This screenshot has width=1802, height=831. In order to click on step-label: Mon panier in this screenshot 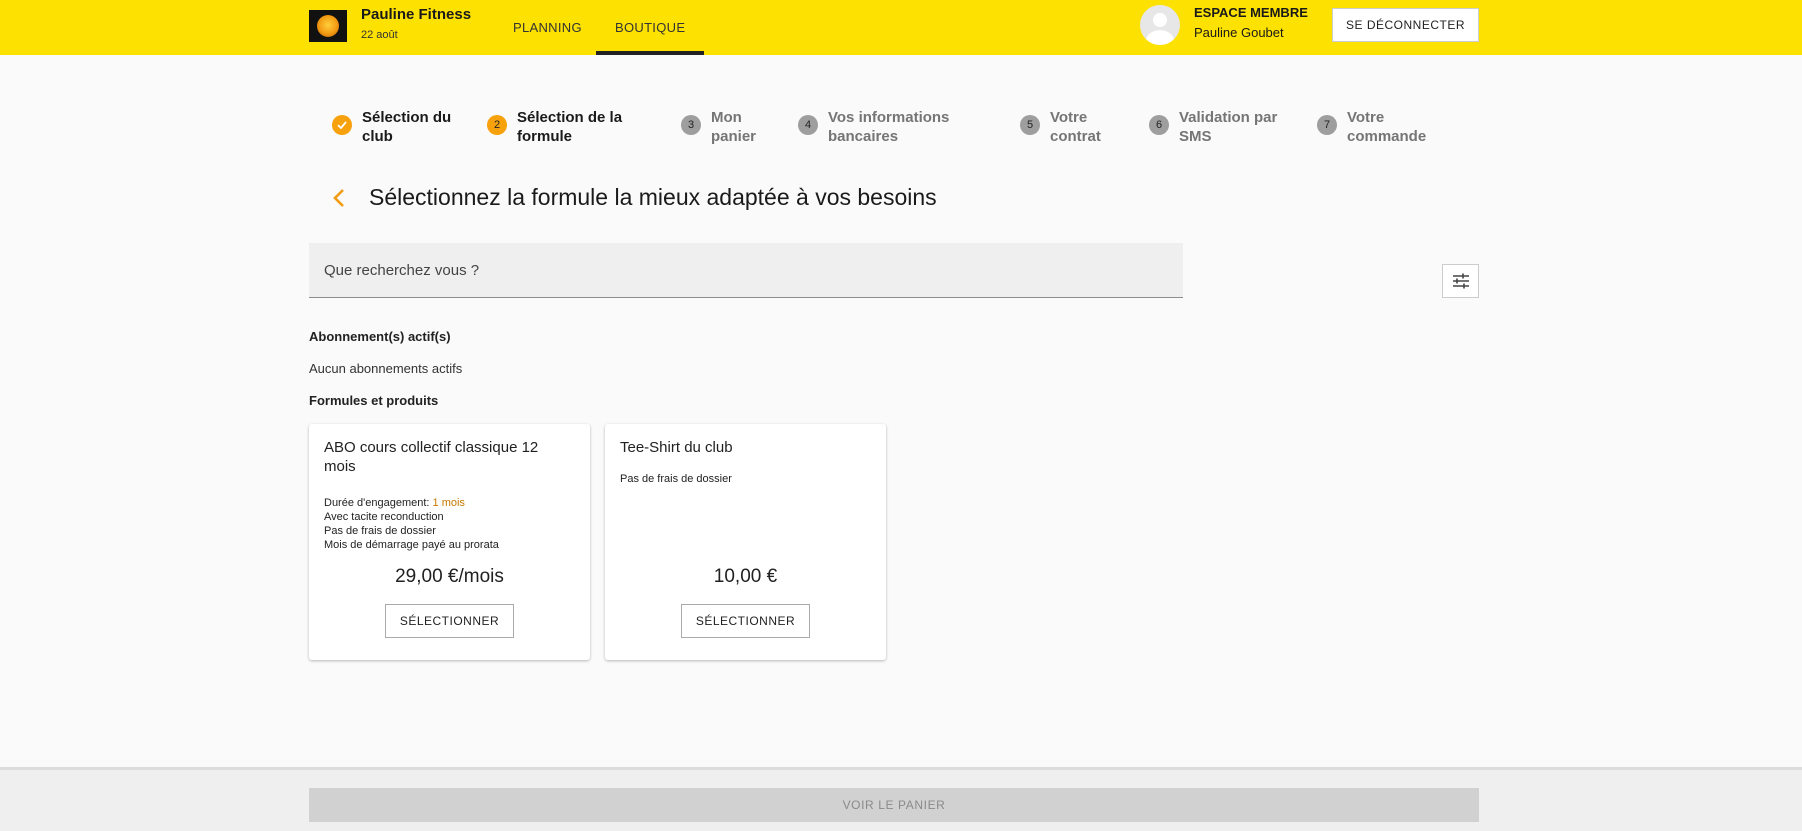, I will do `click(734, 127)`.